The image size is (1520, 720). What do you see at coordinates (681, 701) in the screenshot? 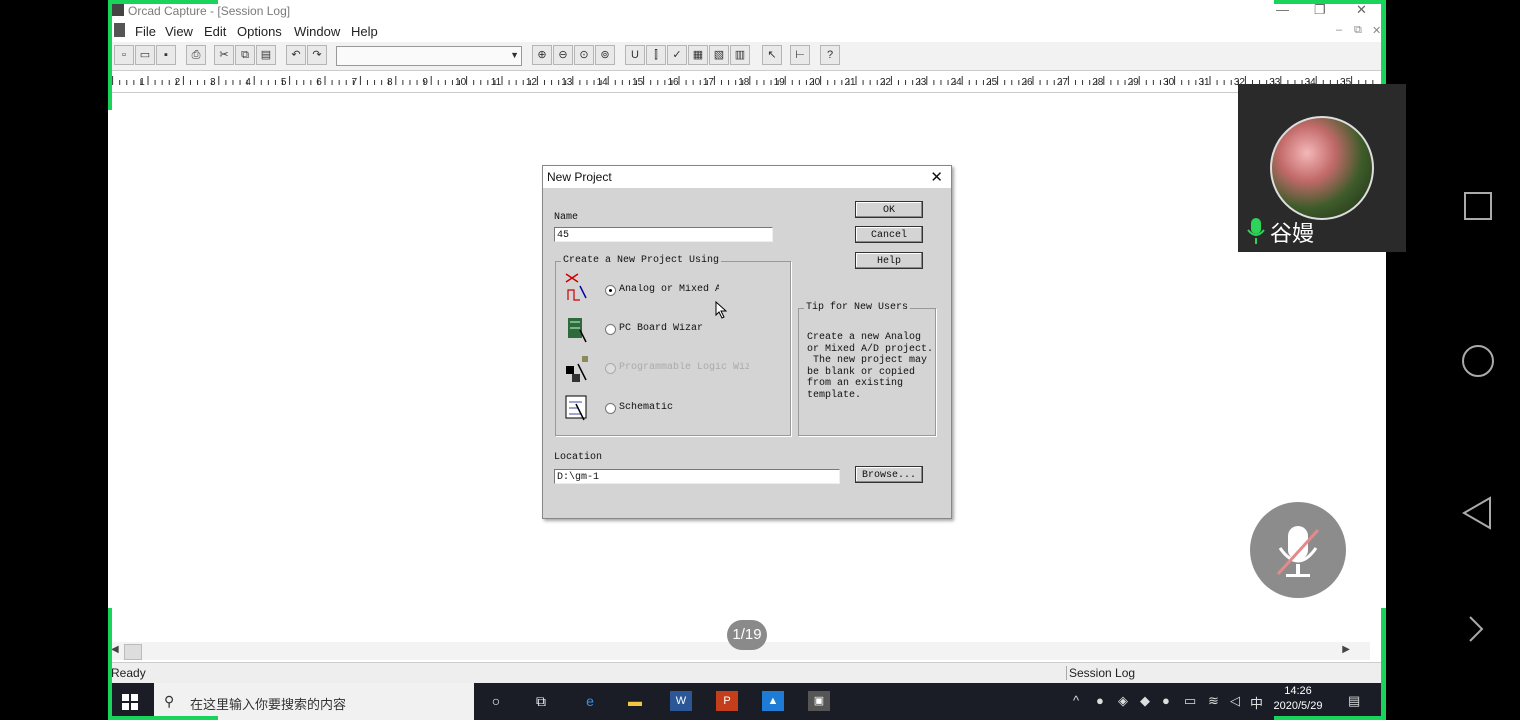
I see `word-icon: W` at bounding box center [681, 701].